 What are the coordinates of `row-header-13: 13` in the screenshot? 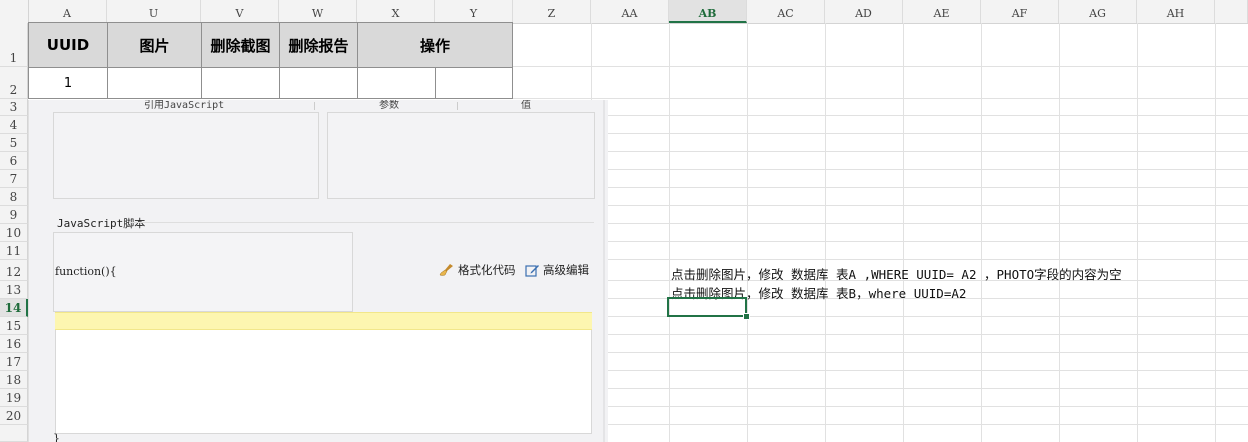 It's located at (14, 290).